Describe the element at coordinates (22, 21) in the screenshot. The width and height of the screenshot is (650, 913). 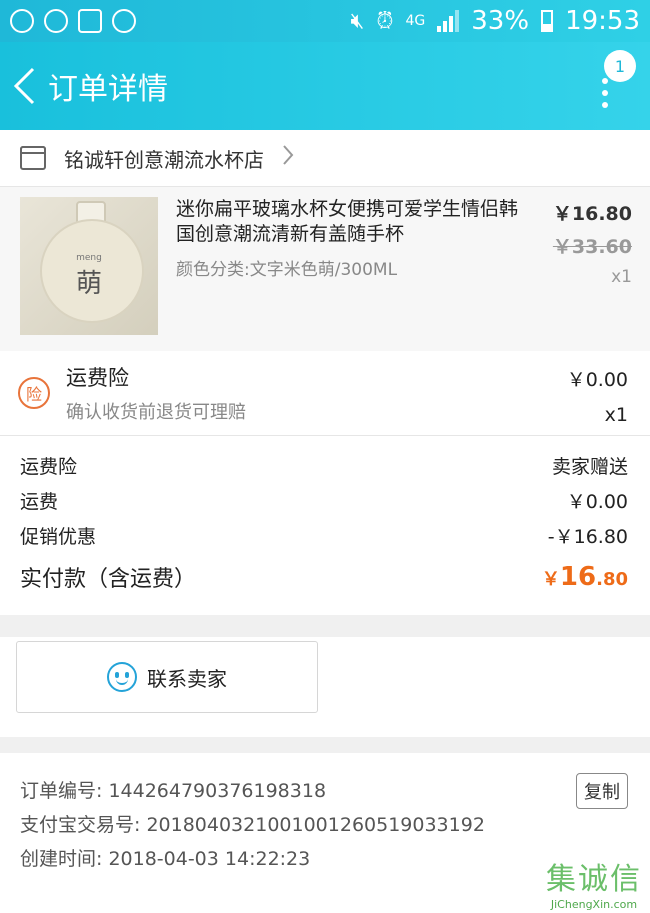
I see `add-circle-icon` at that location.